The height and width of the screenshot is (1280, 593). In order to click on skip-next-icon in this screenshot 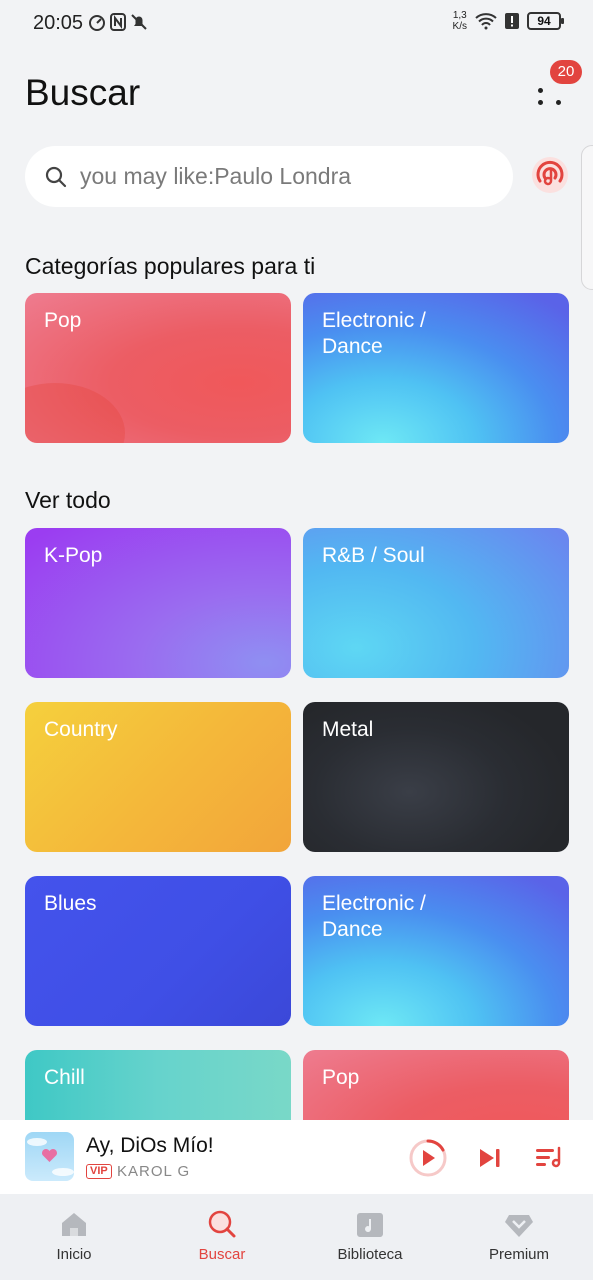, I will do `click(490, 1158)`.